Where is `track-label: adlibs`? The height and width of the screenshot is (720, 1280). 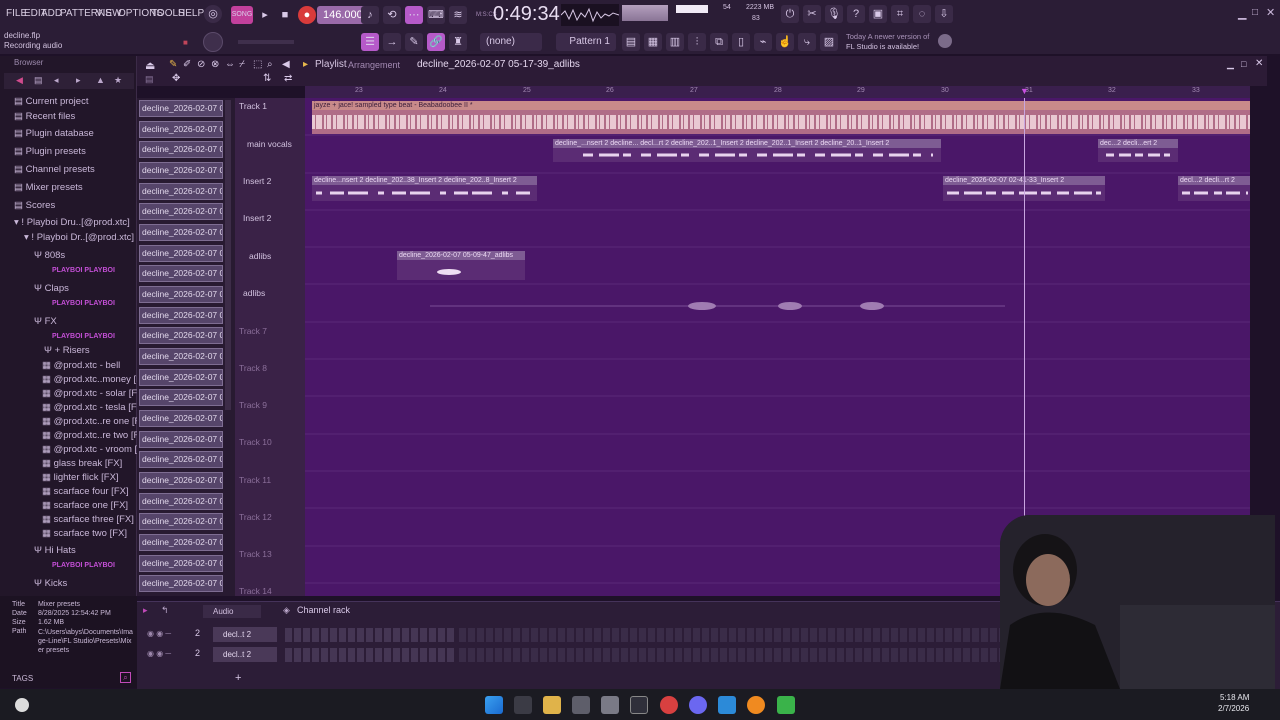
track-label: adlibs is located at coordinates (254, 293).